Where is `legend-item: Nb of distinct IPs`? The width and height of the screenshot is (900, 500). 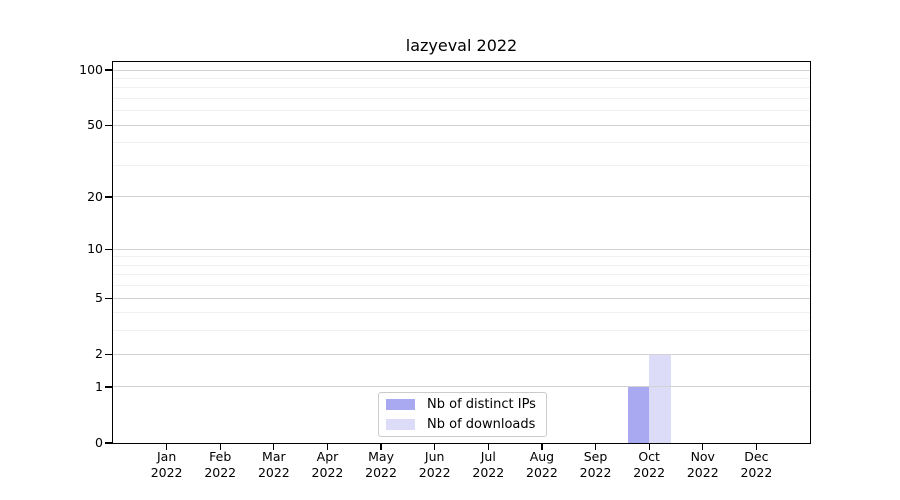 legend-item: Nb of distinct IPs is located at coordinates (462, 404).